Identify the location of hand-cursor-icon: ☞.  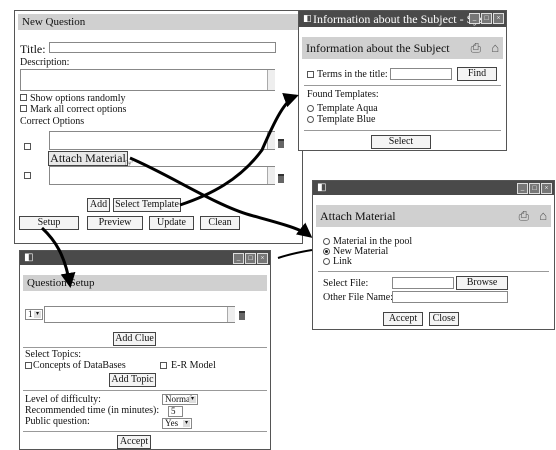
(129, 164).